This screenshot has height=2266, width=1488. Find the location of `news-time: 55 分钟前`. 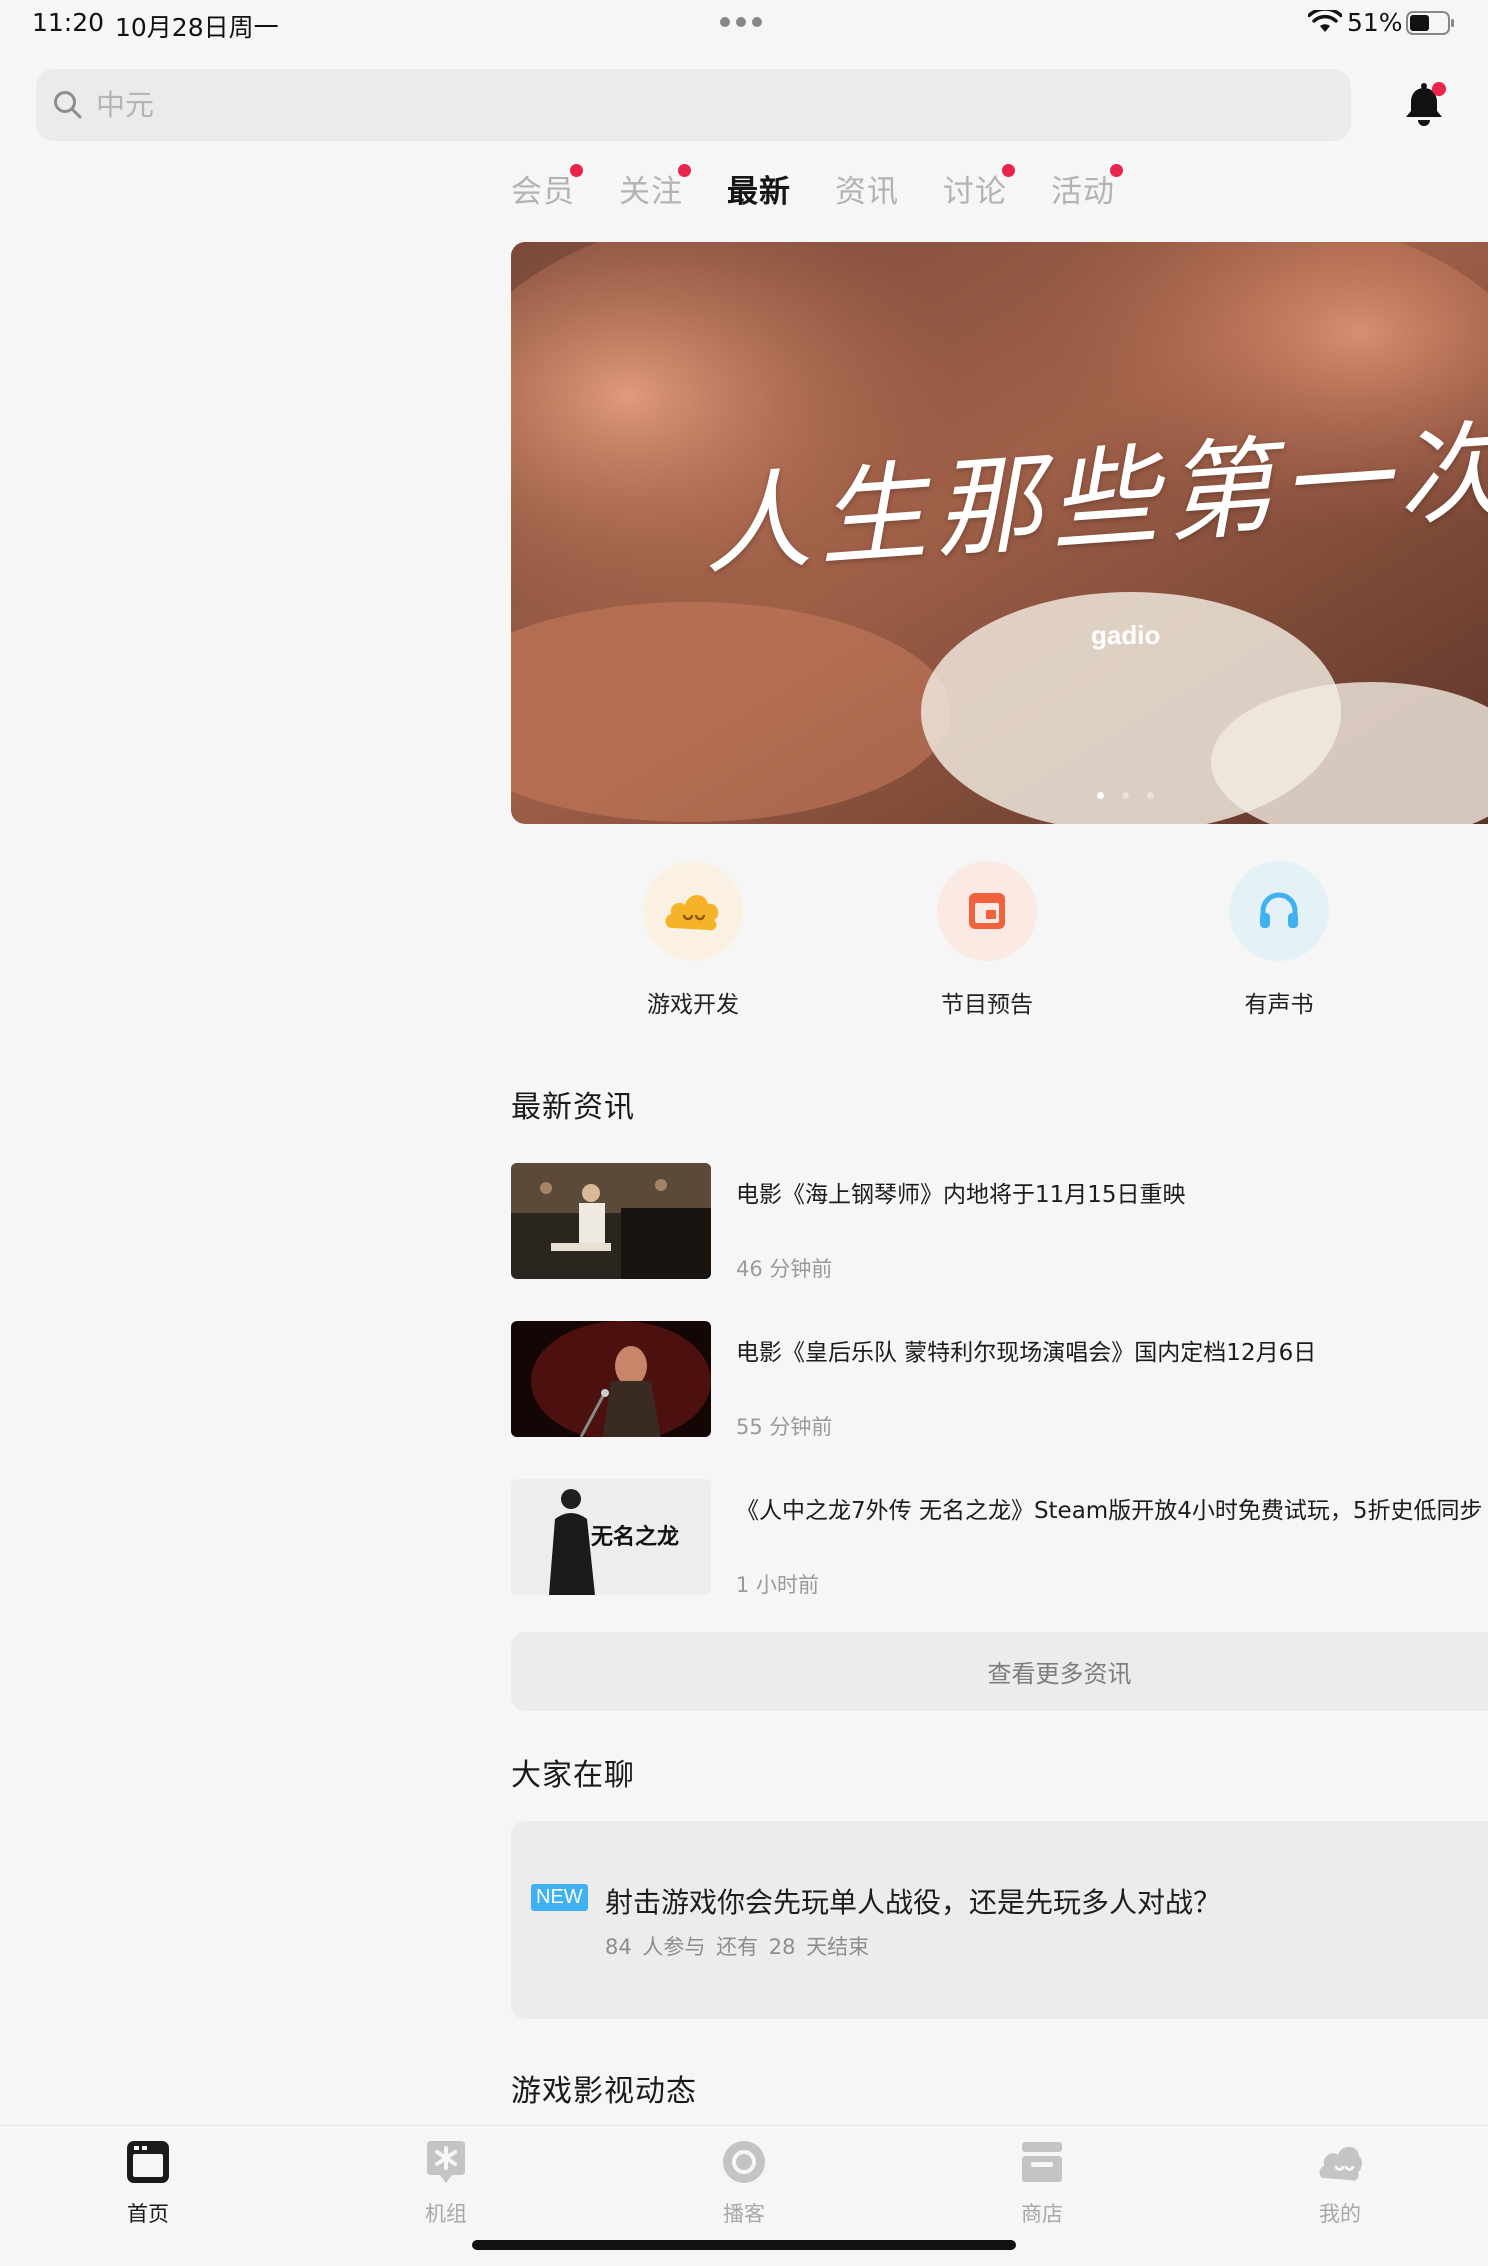

news-time: 55 分钟前 is located at coordinates (784, 1427).